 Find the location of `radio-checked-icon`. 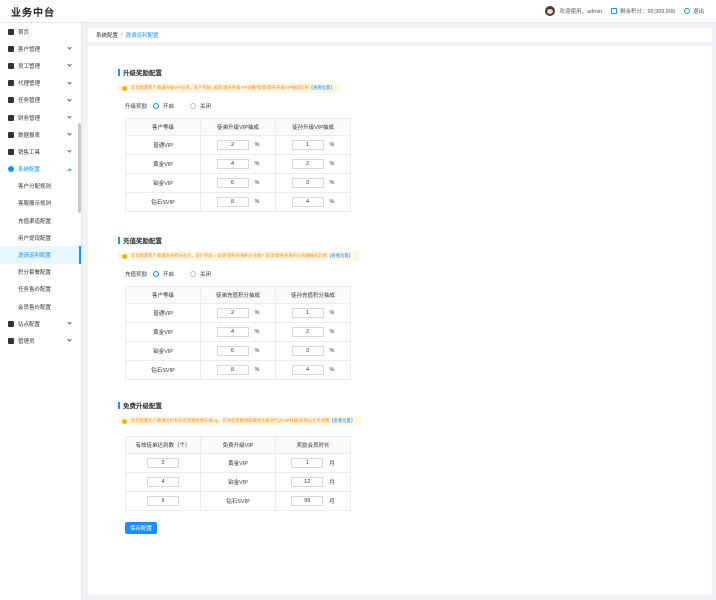

radio-checked-icon is located at coordinates (156, 106).